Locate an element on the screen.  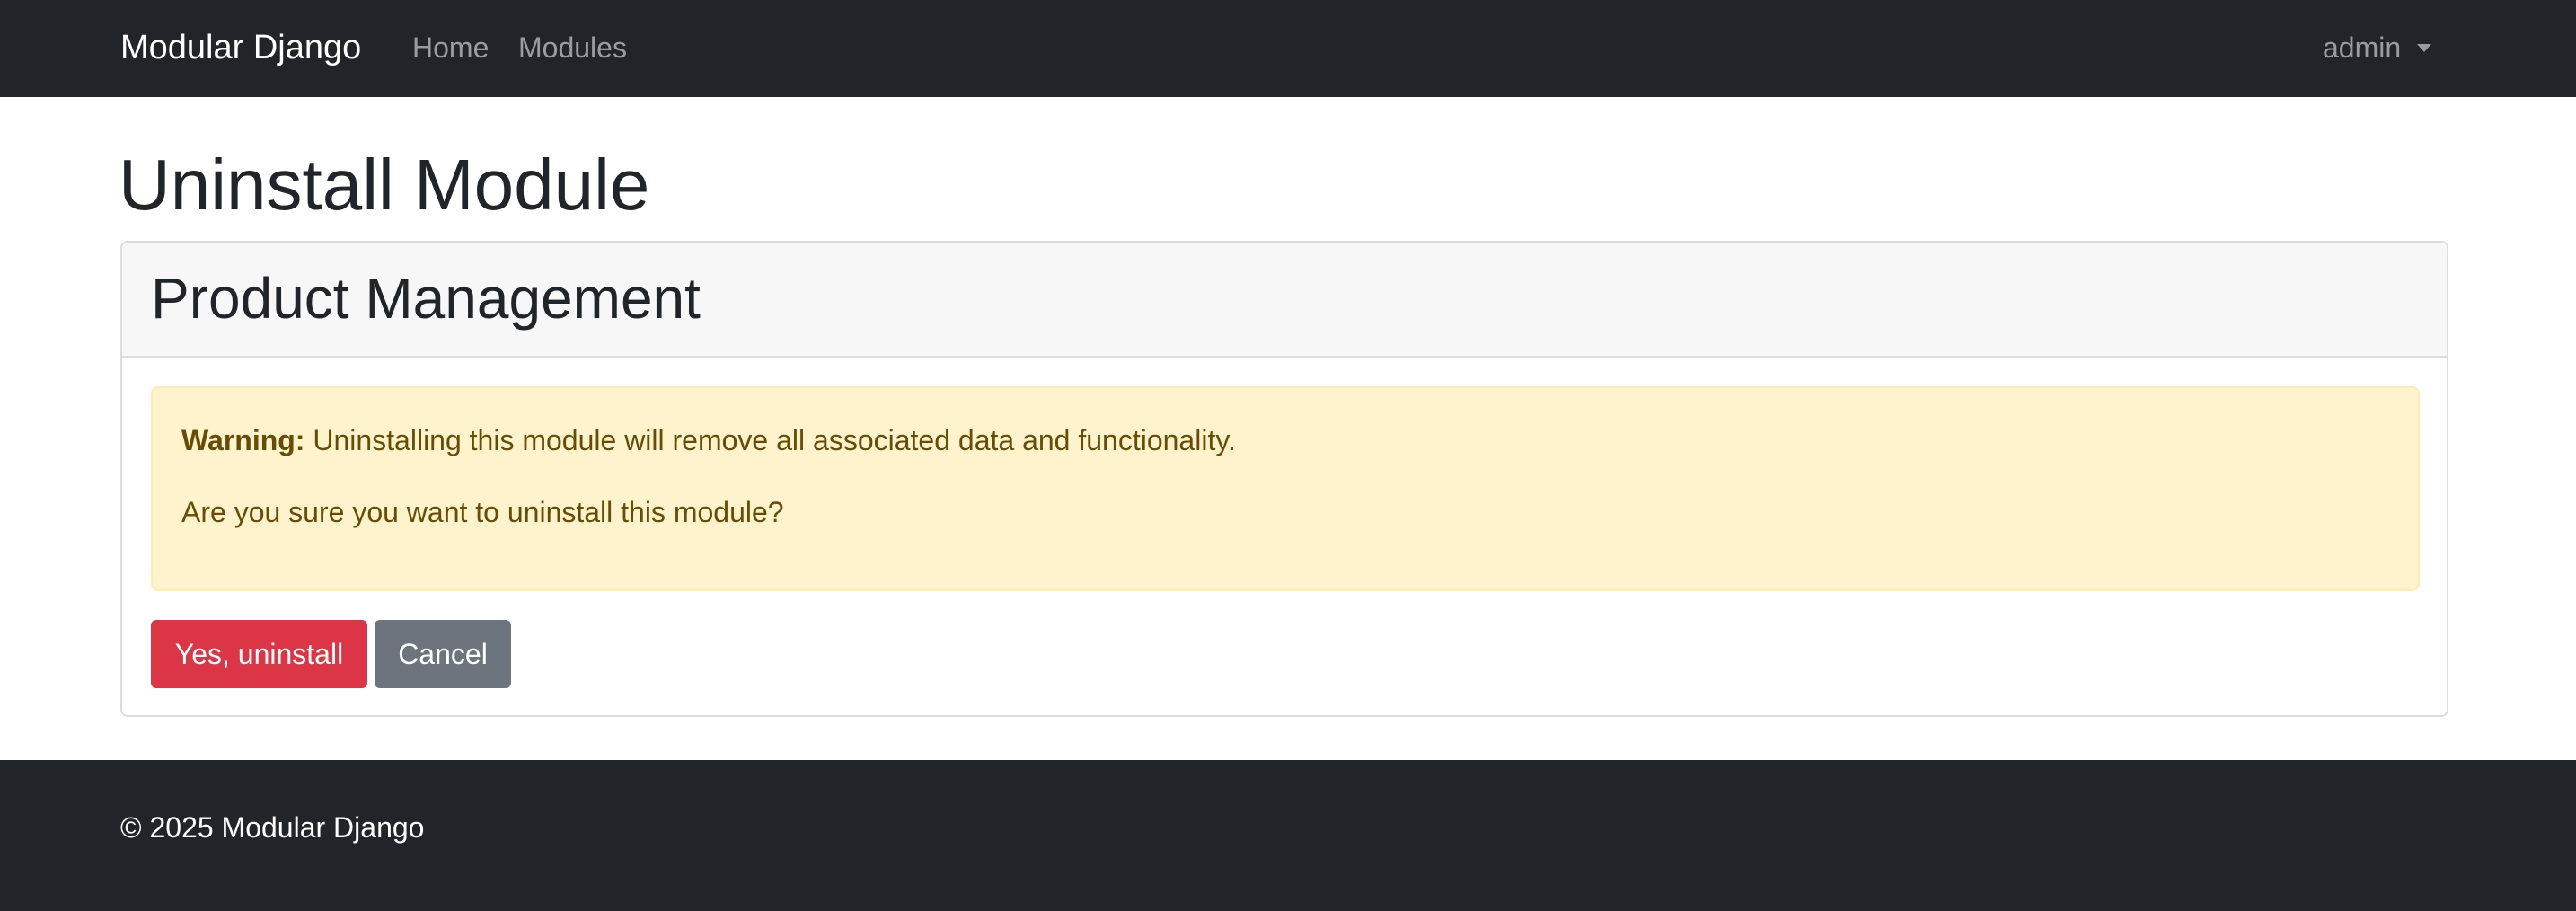
user-menu-dropdown: admin is located at coordinates (2377, 47).